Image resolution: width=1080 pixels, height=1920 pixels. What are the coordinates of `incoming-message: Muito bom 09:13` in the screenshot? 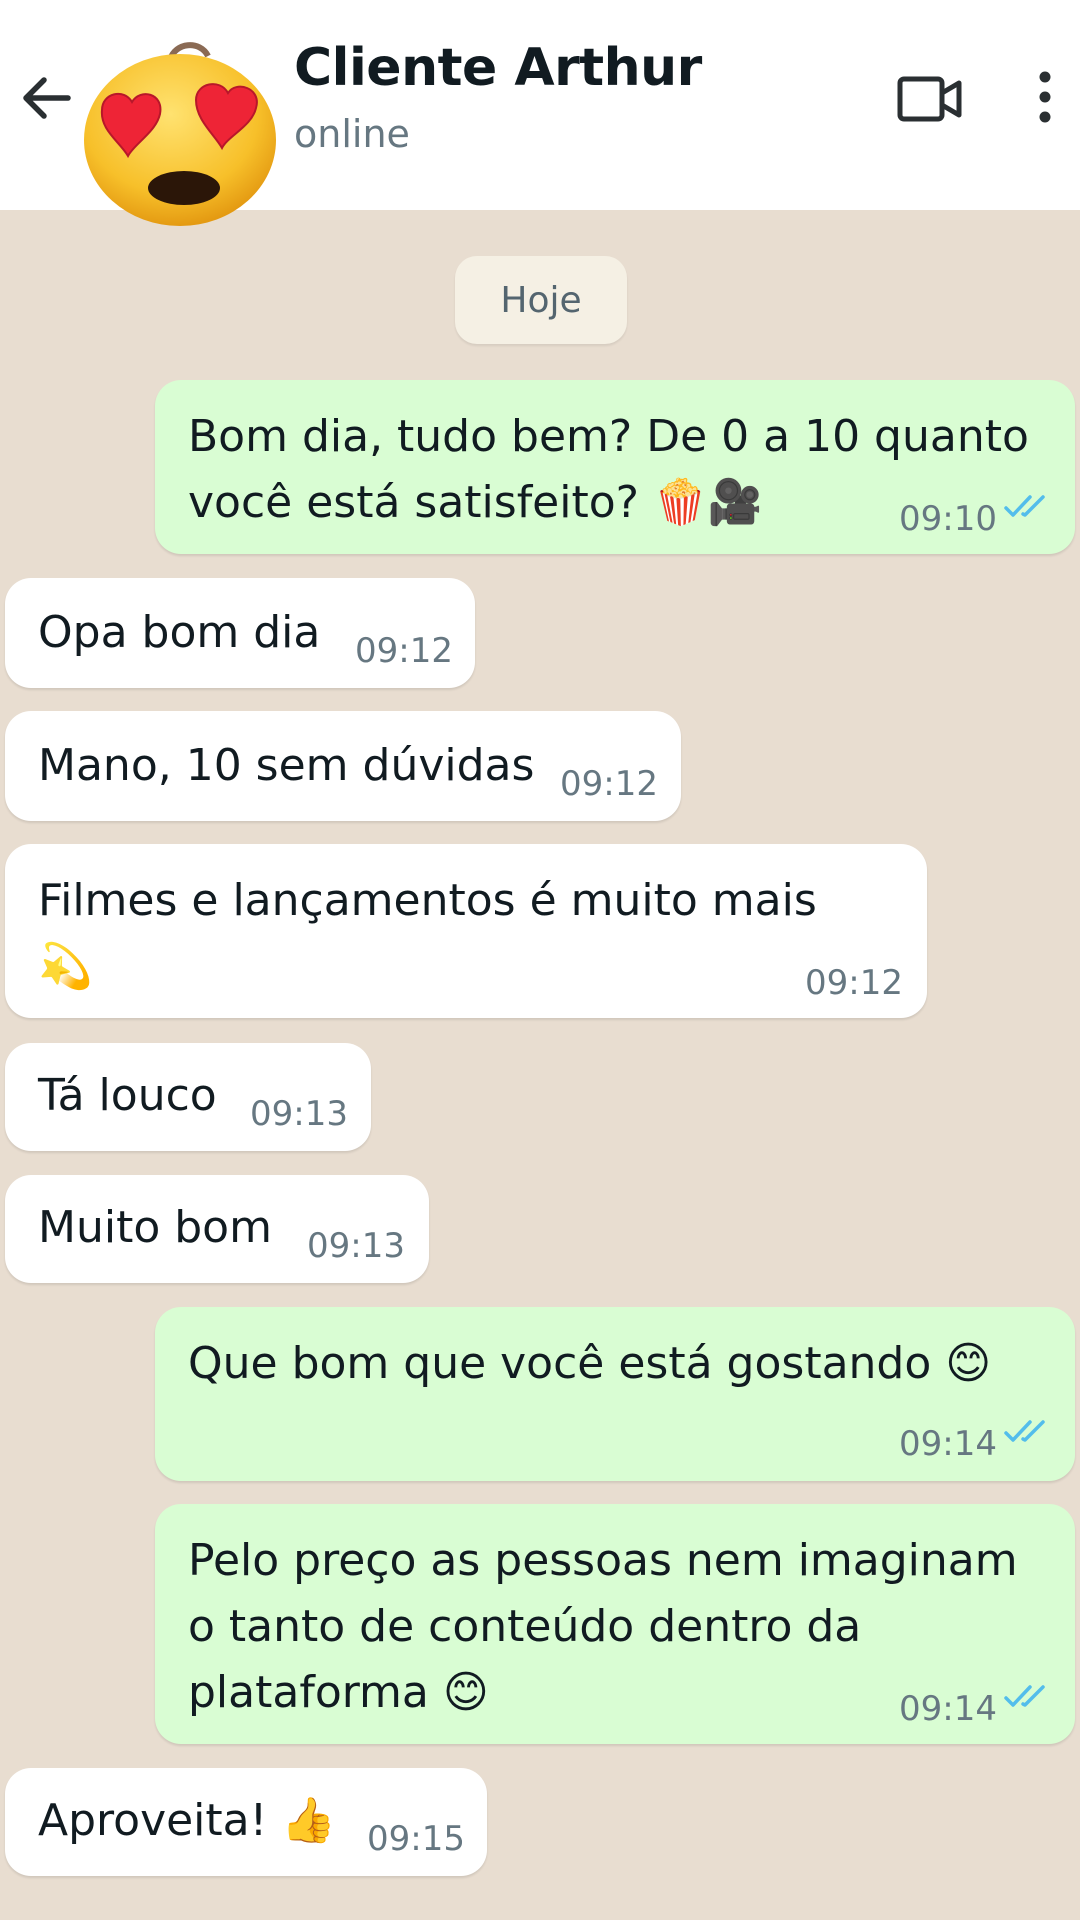 It's located at (217, 1229).